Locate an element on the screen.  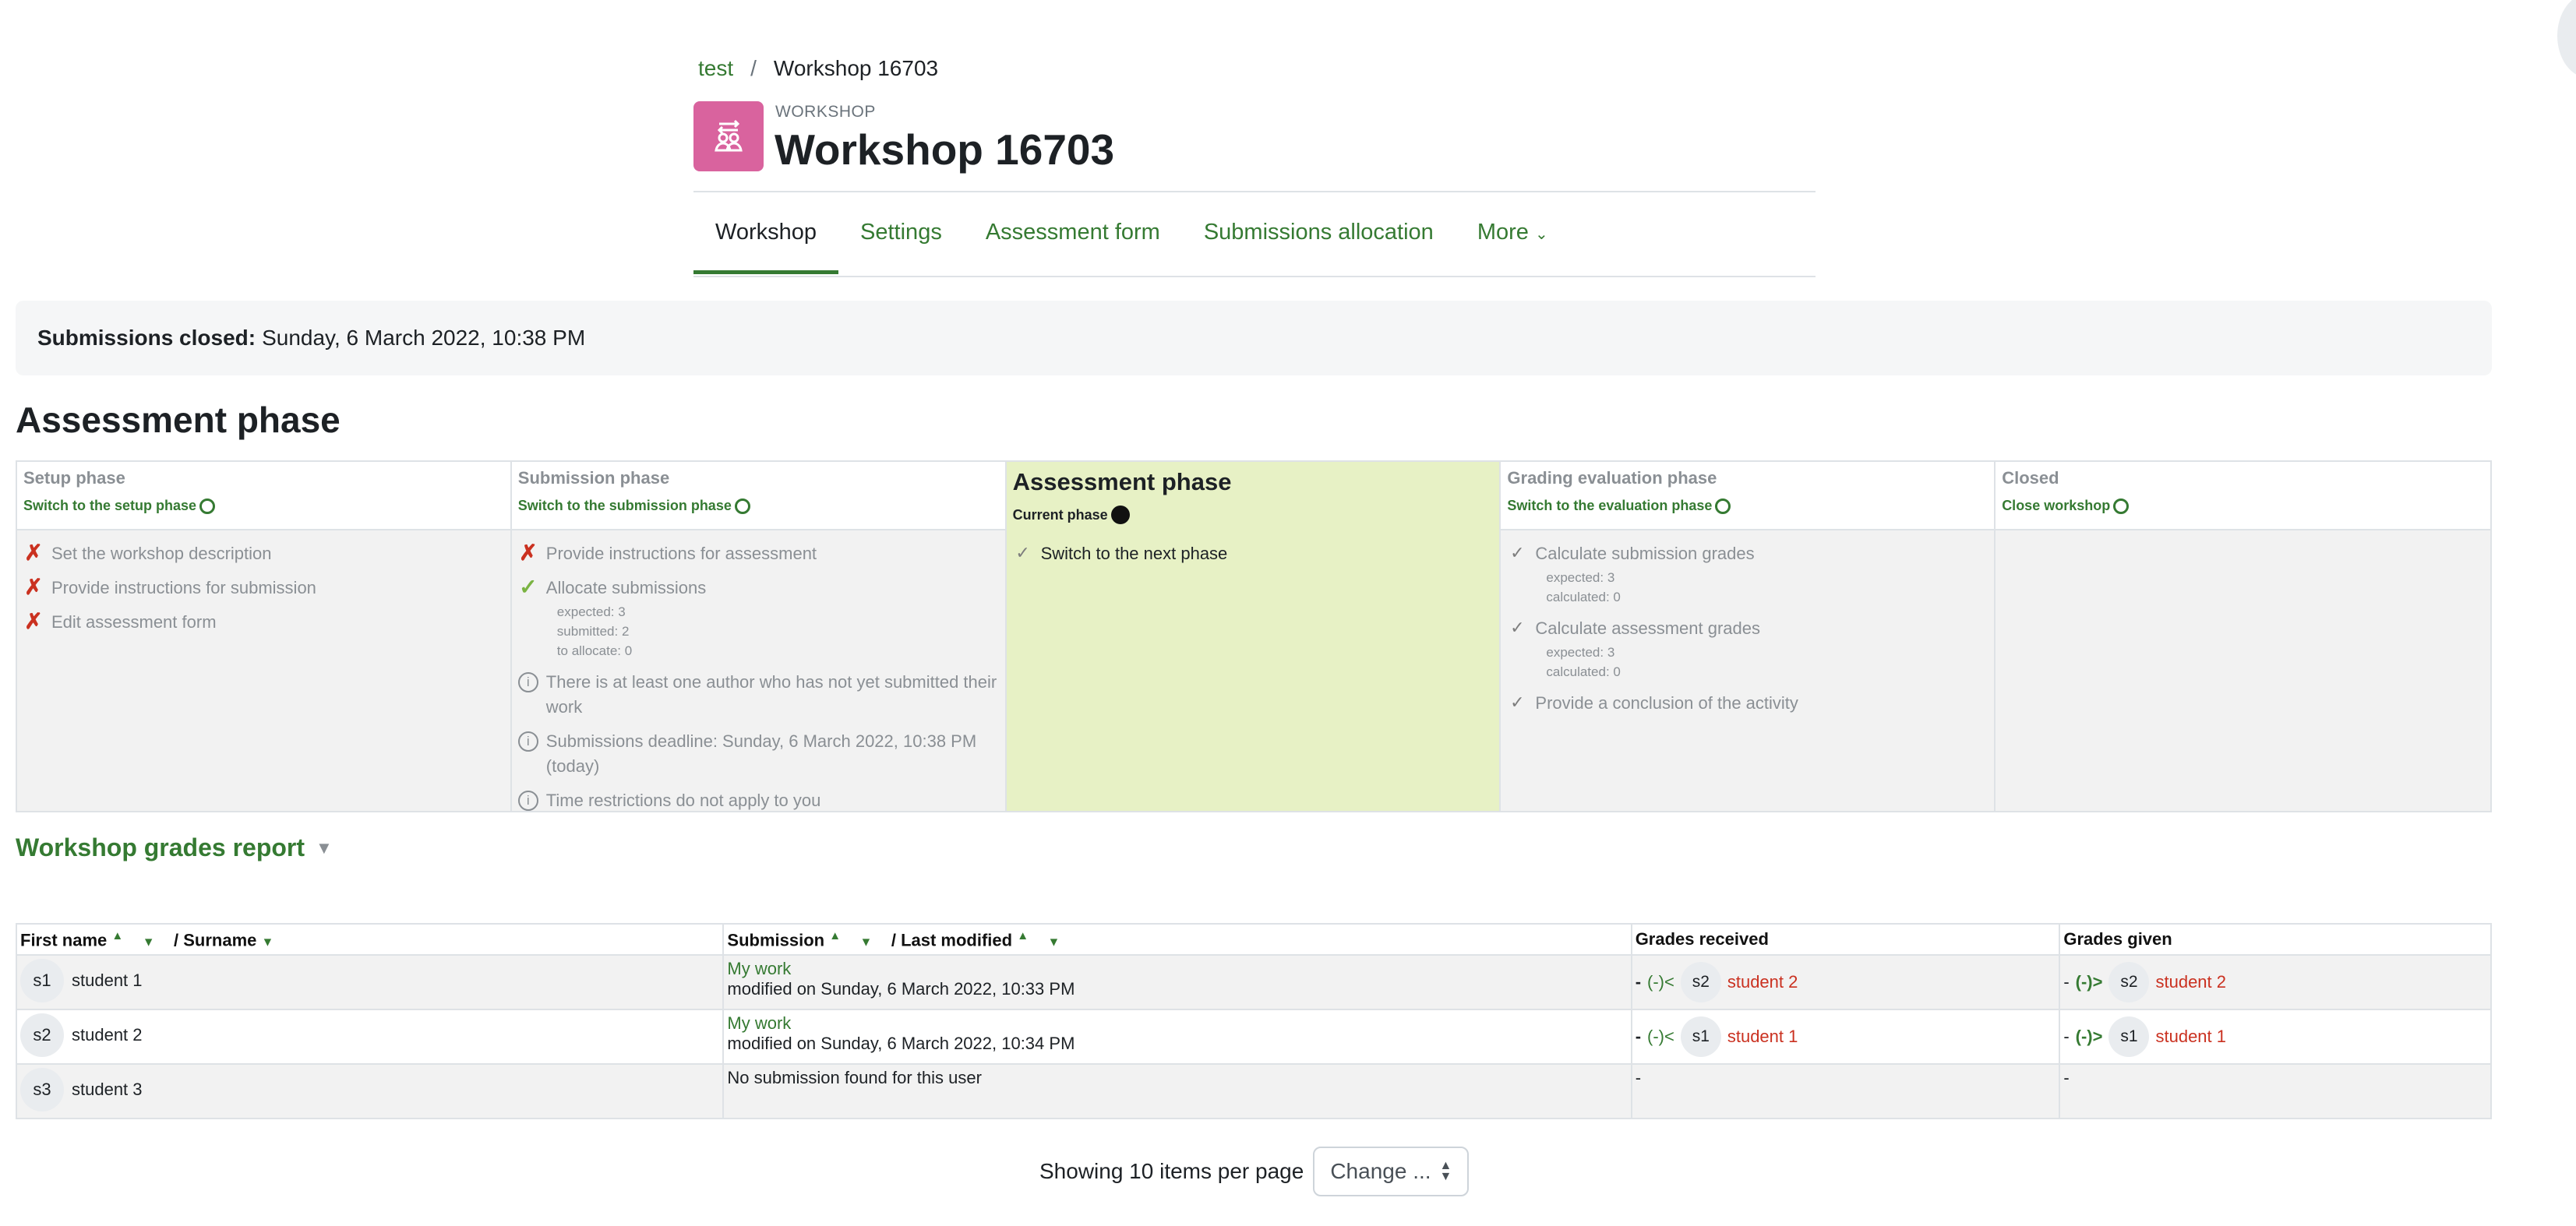
task-label: Provide instructions for submission is located at coordinates (183, 589).